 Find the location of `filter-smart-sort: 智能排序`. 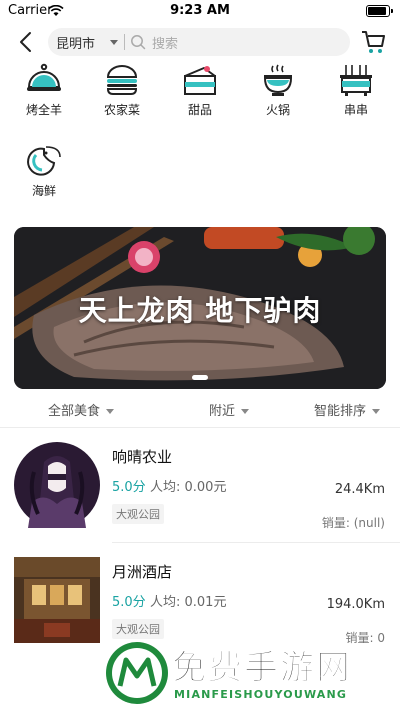

filter-smart-sort: 智能排序 is located at coordinates (347, 409).